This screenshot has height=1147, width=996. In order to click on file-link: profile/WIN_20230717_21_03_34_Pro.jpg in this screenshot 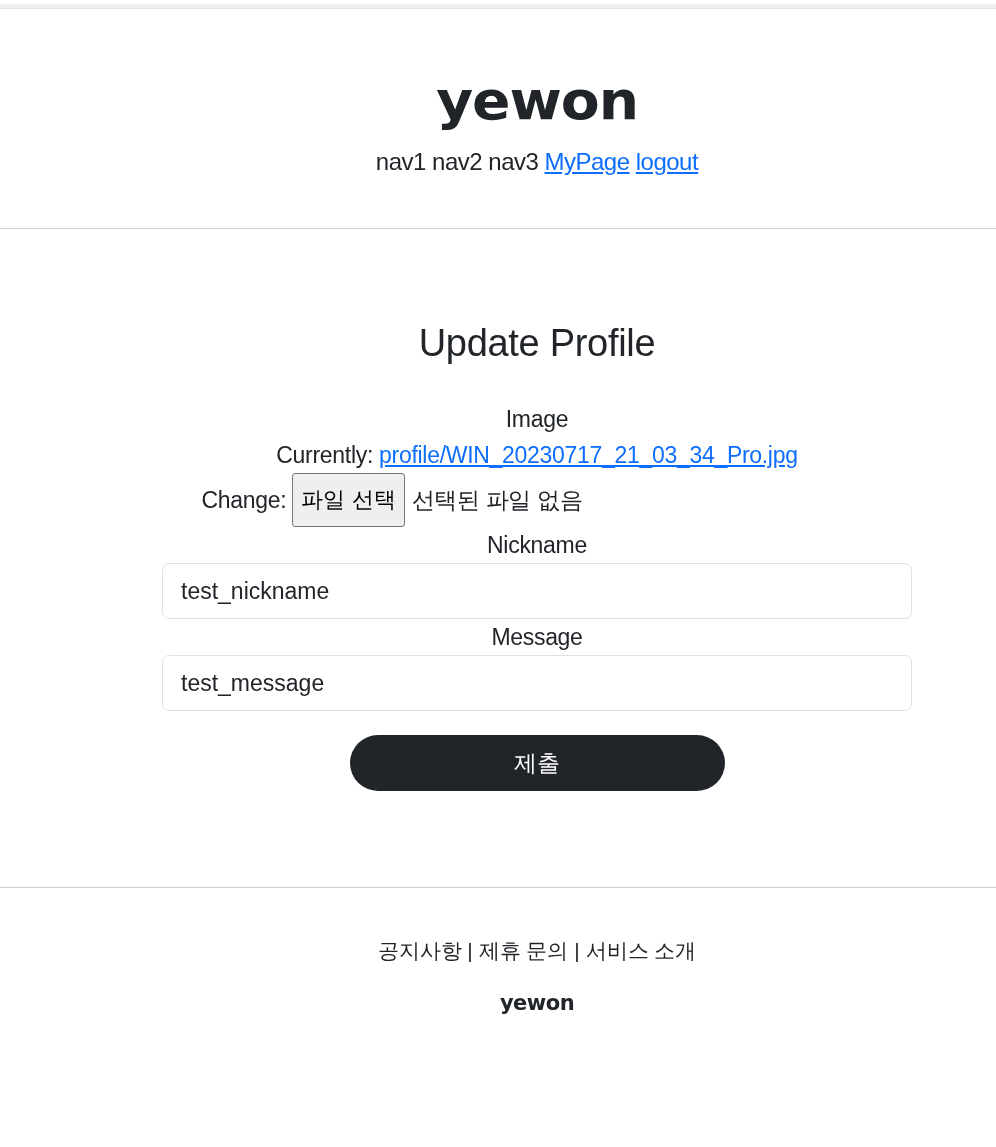, I will do `click(588, 455)`.